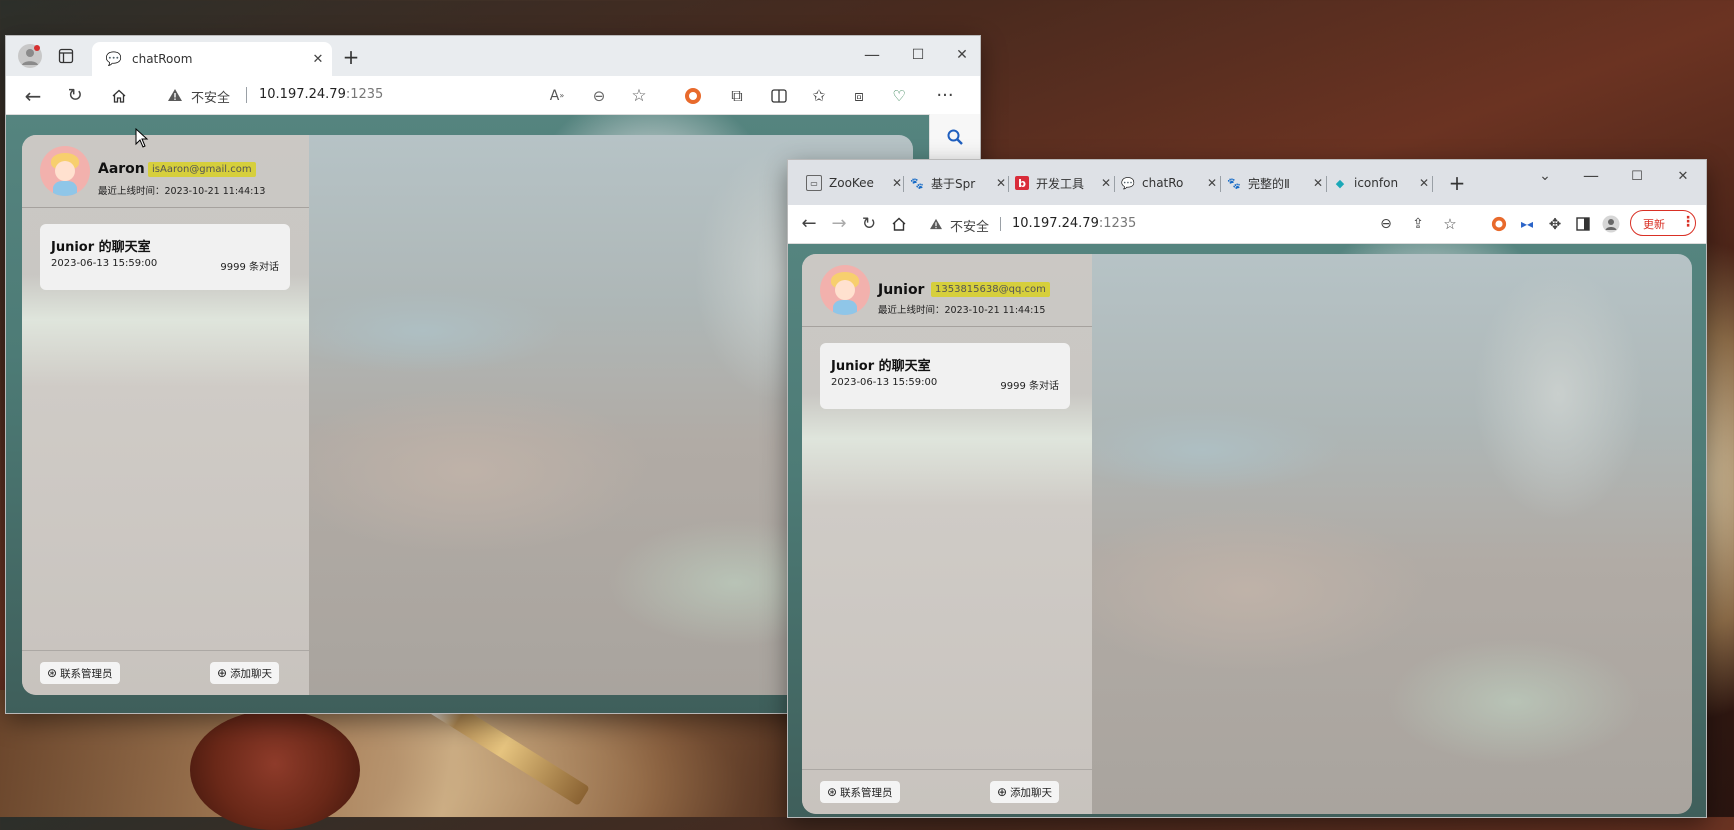 The width and height of the screenshot is (1734, 830). Describe the element at coordinates (1340, 183) in the screenshot. I see `iconfont-icon: ◆` at that location.